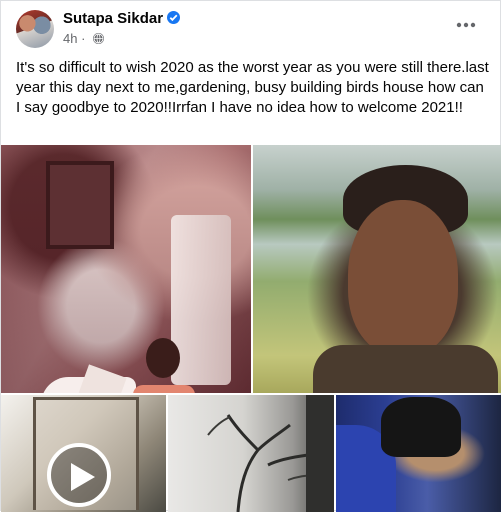 This screenshot has height=512, width=501. I want to click on post-video-thumbnail, so click(83, 453).